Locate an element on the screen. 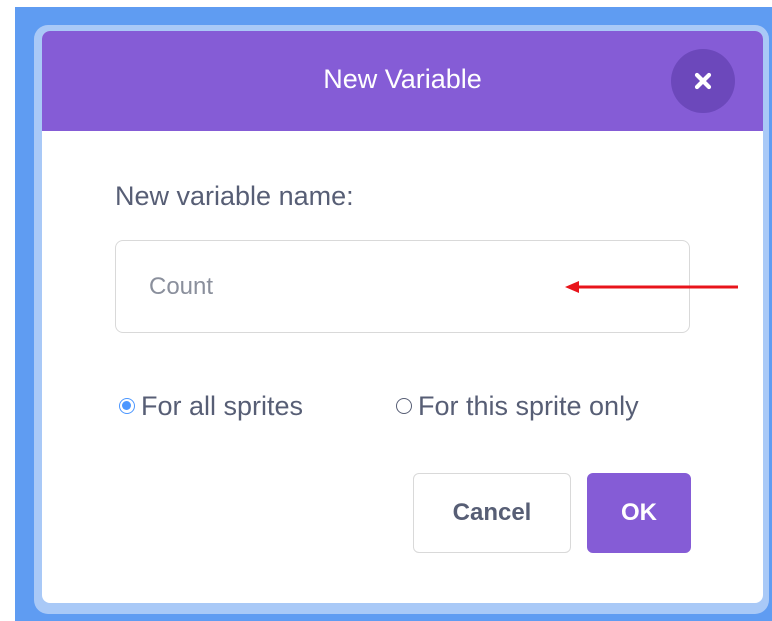 Image resolution: width=772 pixels, height=621 pixels. radio-for-this-sprite-only: For this sprite only is located at coordinates (517, 406).